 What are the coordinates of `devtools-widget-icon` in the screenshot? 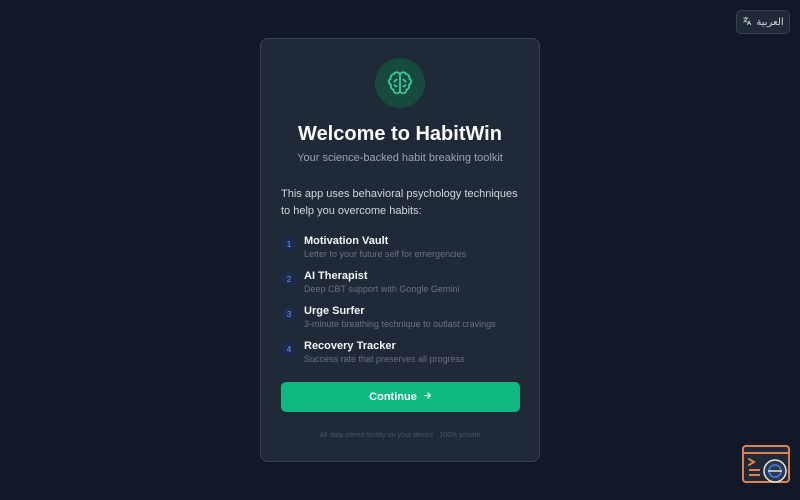 It's located at (766, 465).